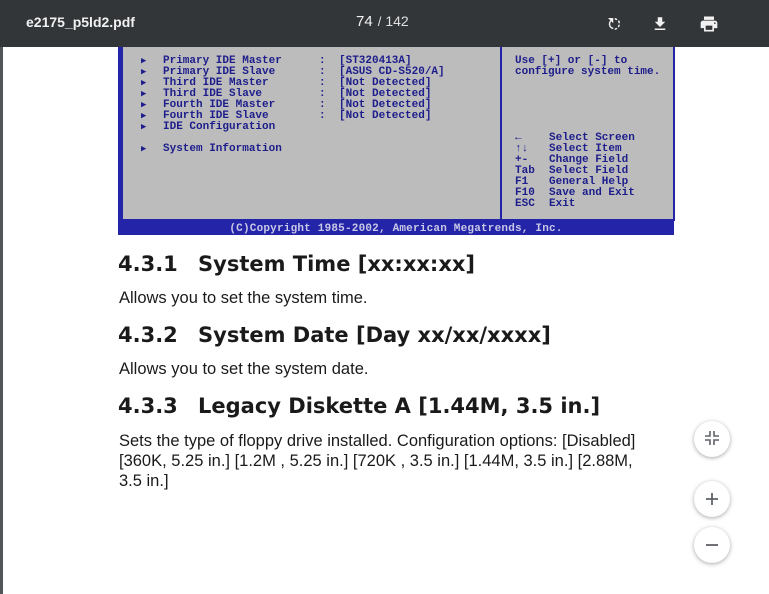 The image size is (769, 594). What do you see at coordinates (397, 21) in the screenshot?
I see `total-pages: 142` at bounding box center [397, 21].